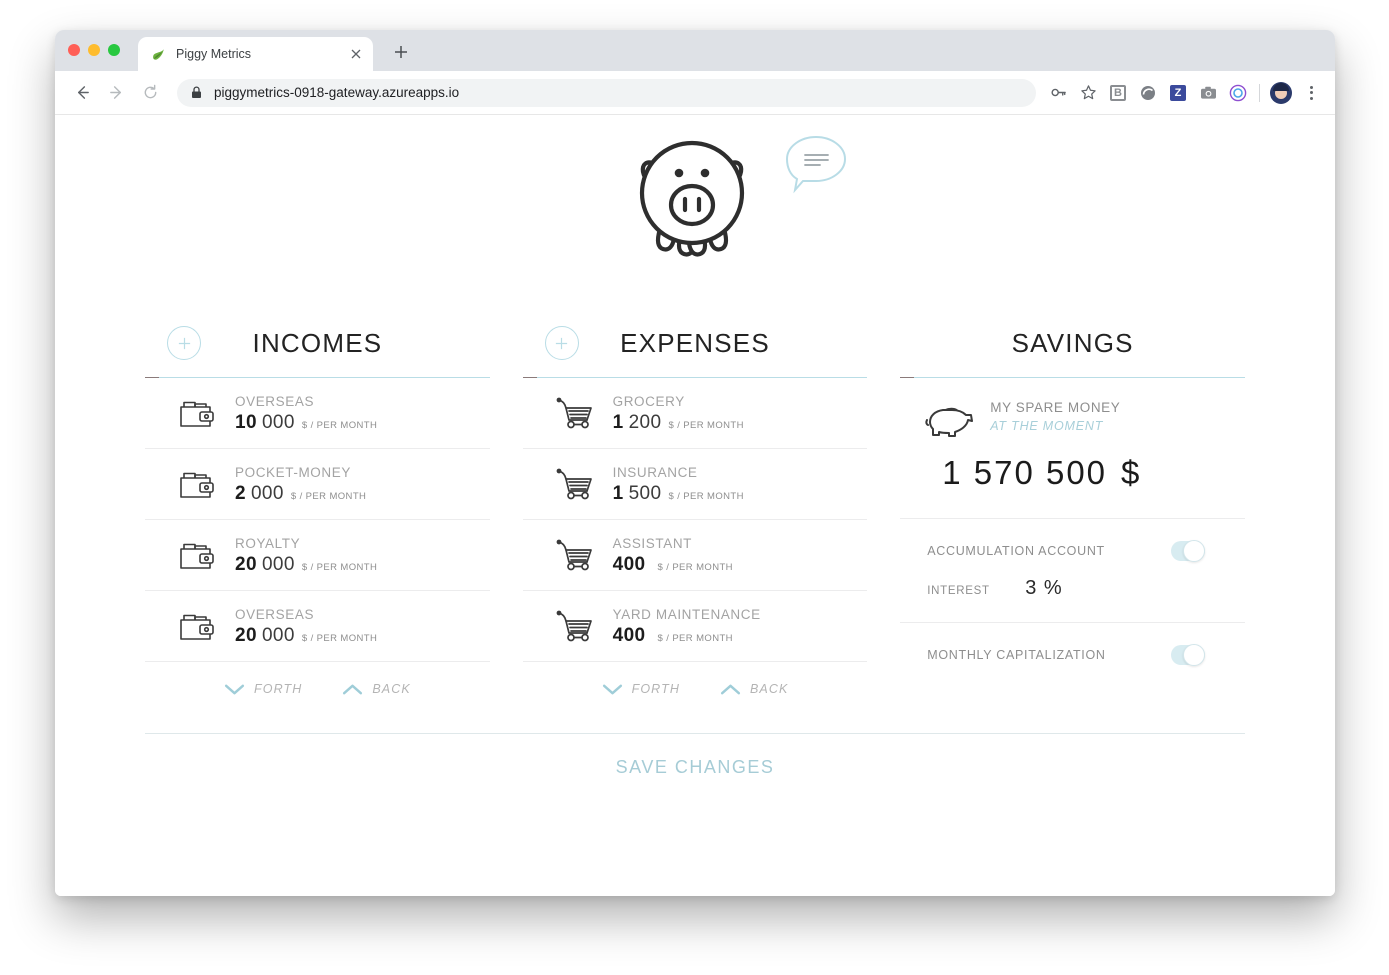 The width and height of the screenshot is (1389, 975). What do you see at coordinates (246, 564) in the screenshot?
I see `income-amount-major: 20` at bounding box center [246, 564].